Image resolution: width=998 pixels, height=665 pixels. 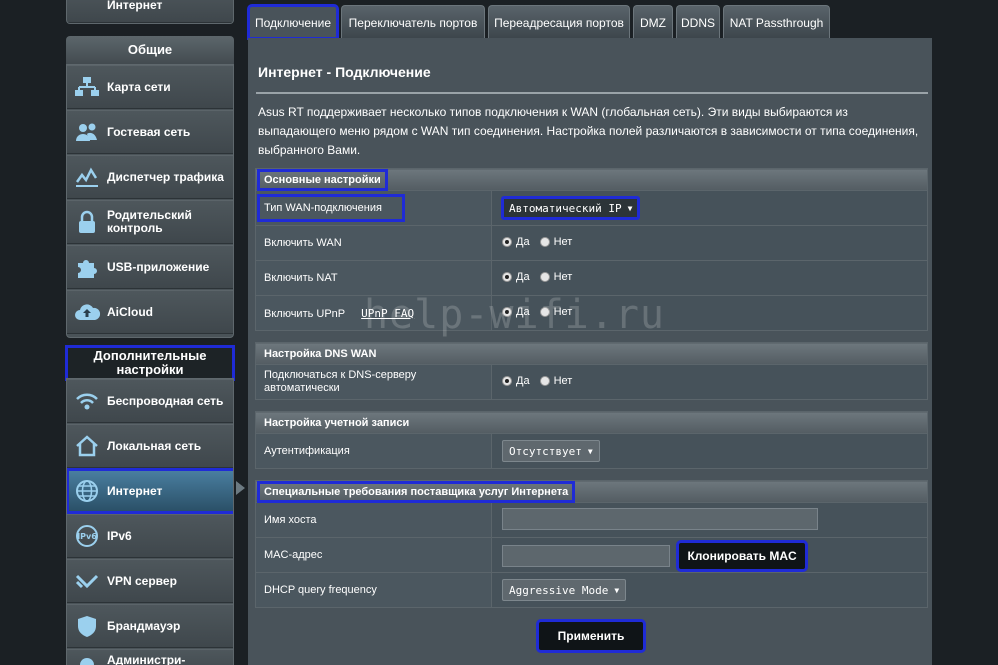 I want to click on sidebar-item-vpn: VPN сервер, so click(x=150, y=581).